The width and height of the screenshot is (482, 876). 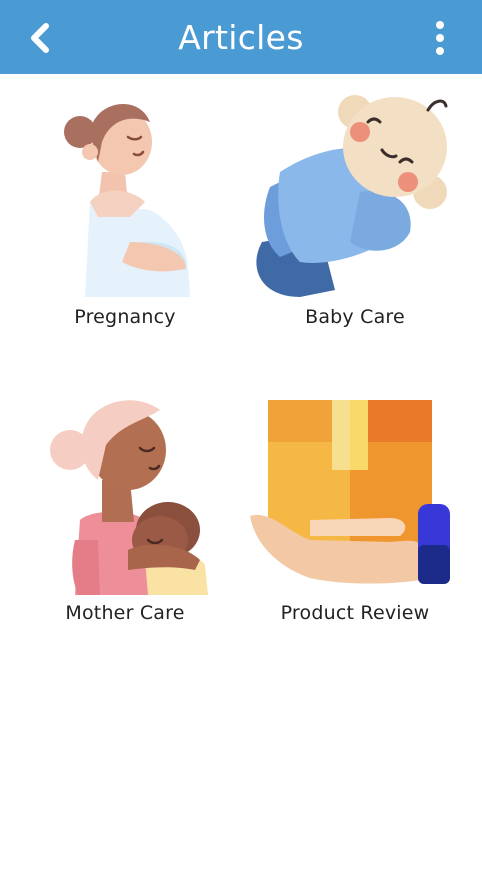 I want to click on swaddled-baby-illustration, so click(x=352, y=196).